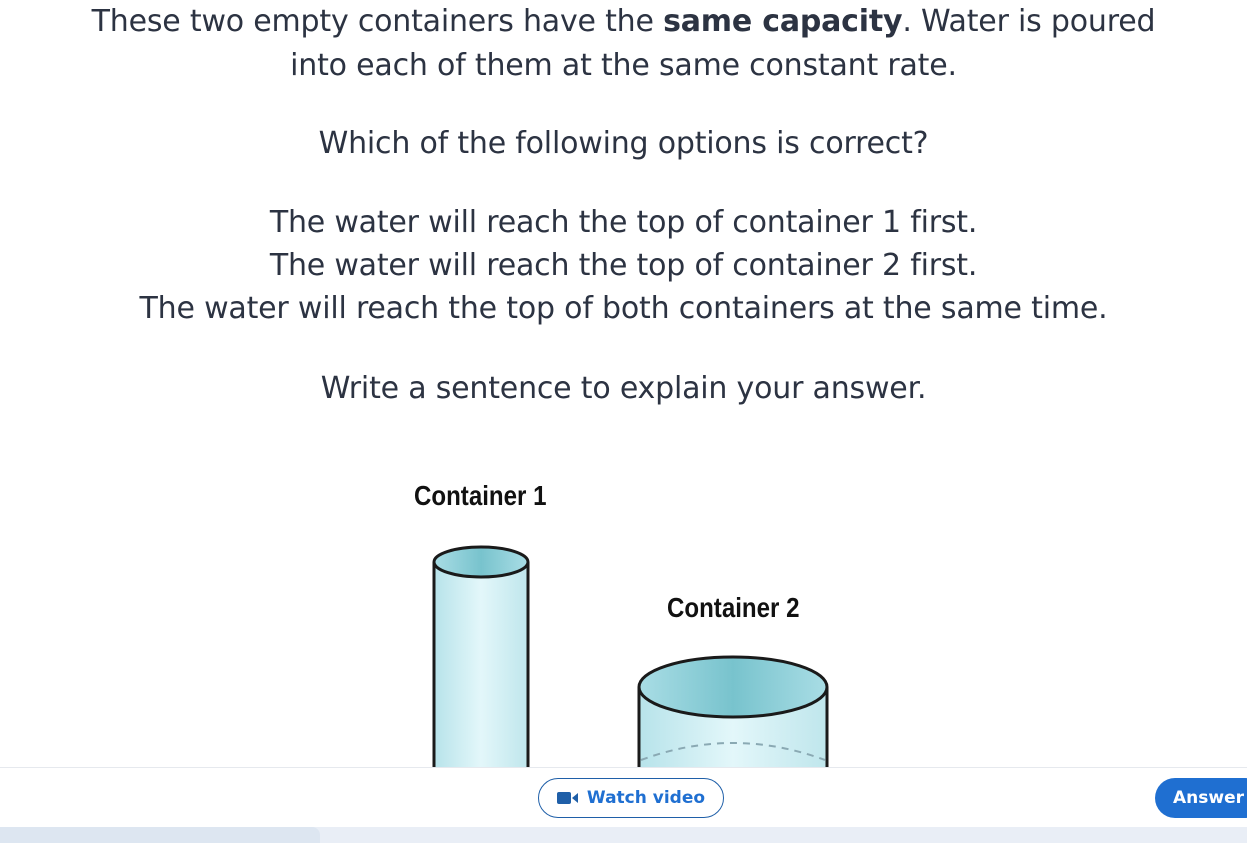 This screenshot has height=843, width=1247. Describe the element at coordinates (377, 21) in the screenshot. I see `intro-text-start: These two empty containers have the` at that location.